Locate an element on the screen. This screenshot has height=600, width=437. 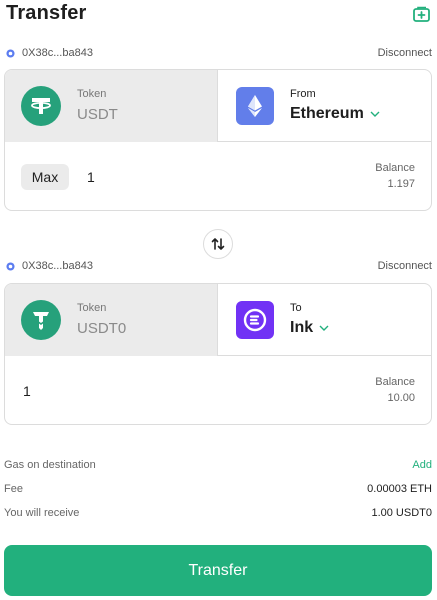
ink-icon is located at coordinates (255, 320).